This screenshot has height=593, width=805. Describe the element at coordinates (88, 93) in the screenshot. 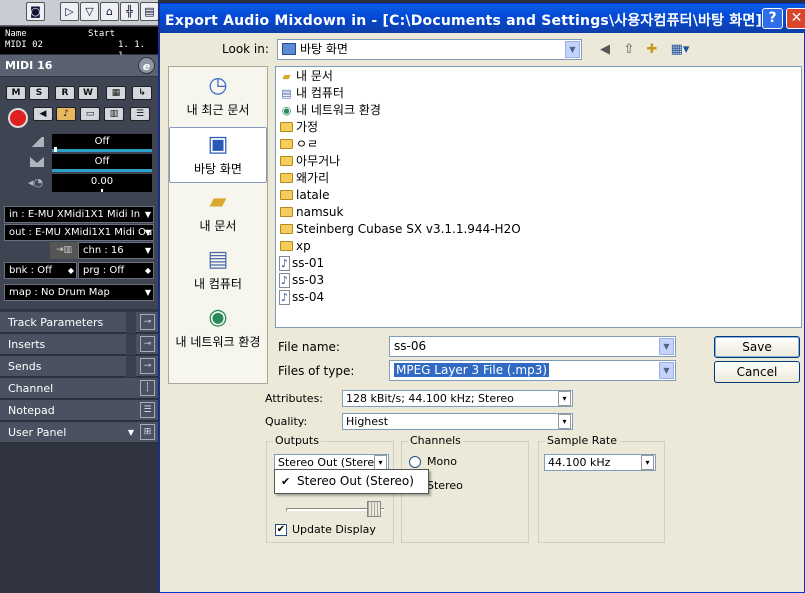

I see `write-button: W` at that location.